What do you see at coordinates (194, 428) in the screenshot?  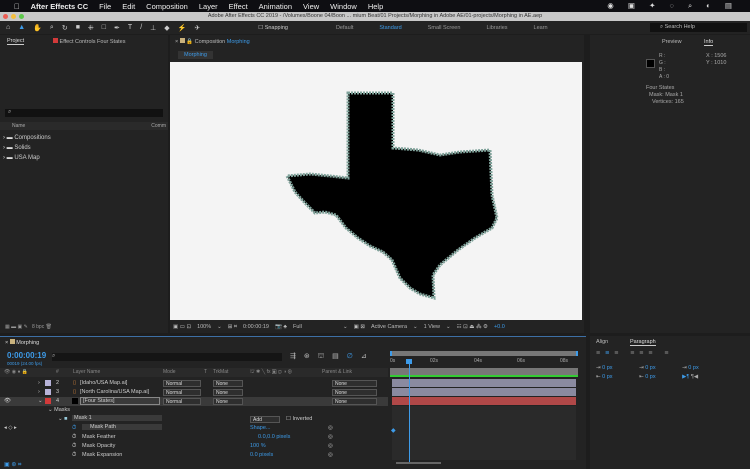 I see `mask-path-row: ◂ ◇ ▸ ⏱ Mask Path Shape... ◎` at bounding box center [194, 428].